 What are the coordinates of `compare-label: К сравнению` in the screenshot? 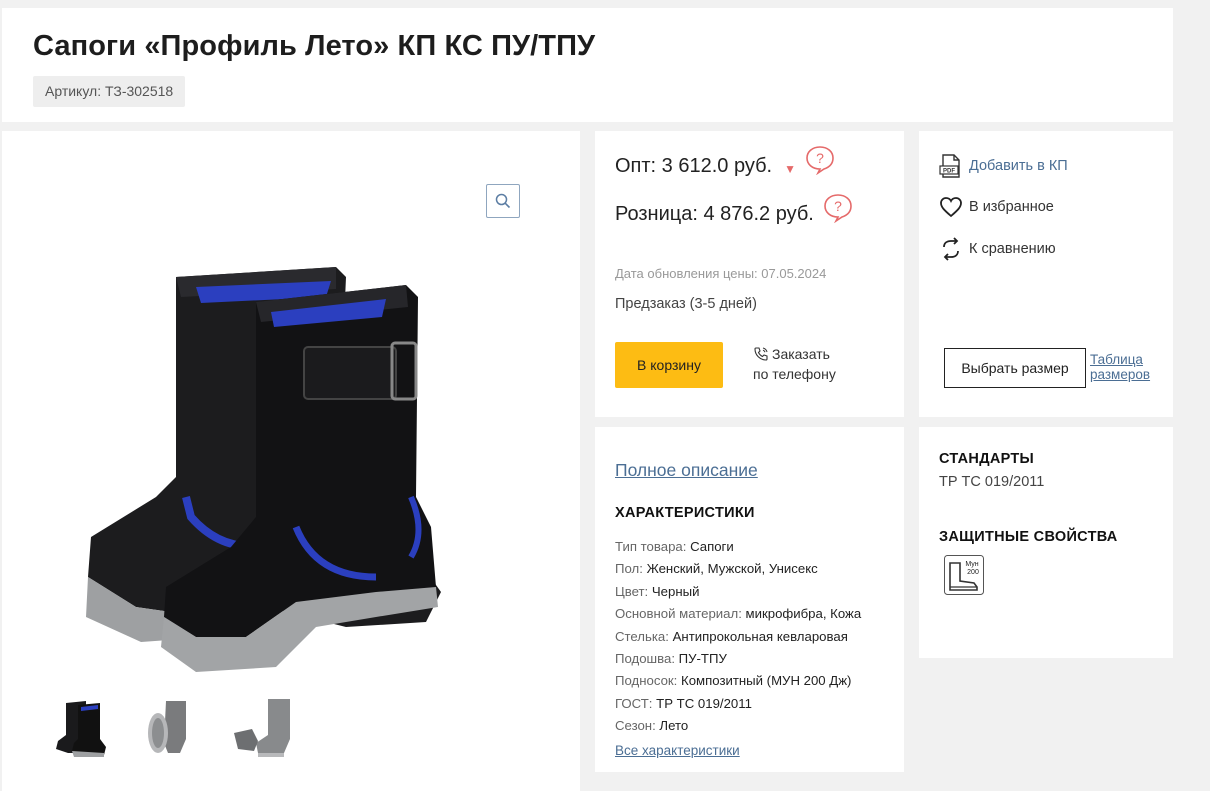 It's located at (1012, 249).